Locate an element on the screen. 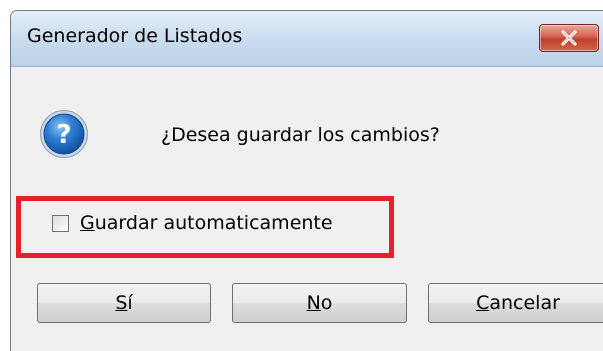 The image size is (603, 351). close-button is located at coordinates (569, 38).